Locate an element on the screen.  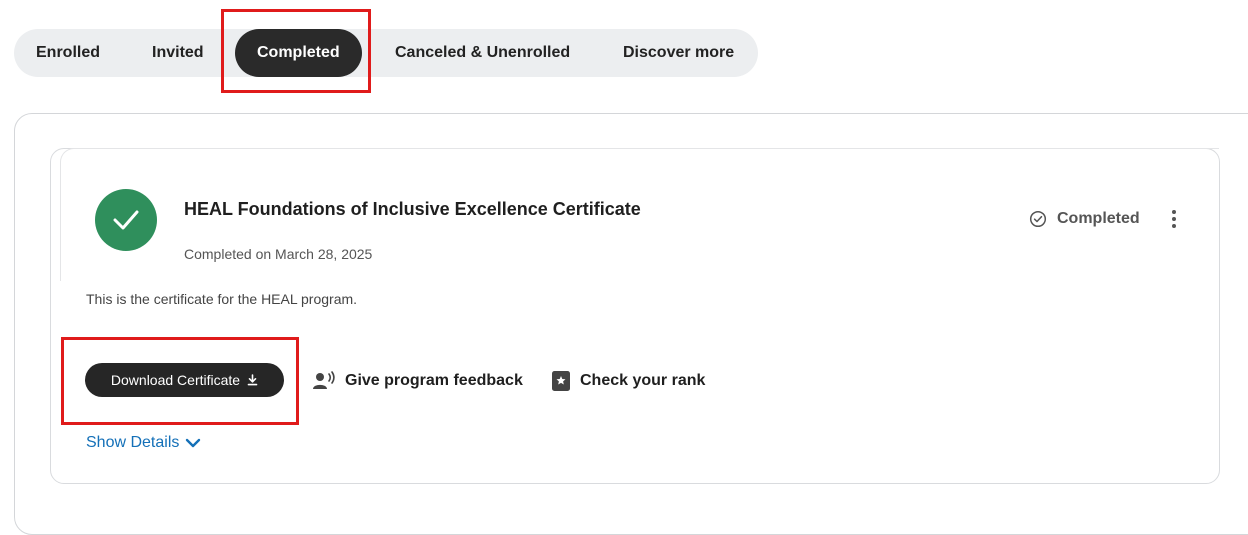
completed-badge is located at coordinates (126, 220).